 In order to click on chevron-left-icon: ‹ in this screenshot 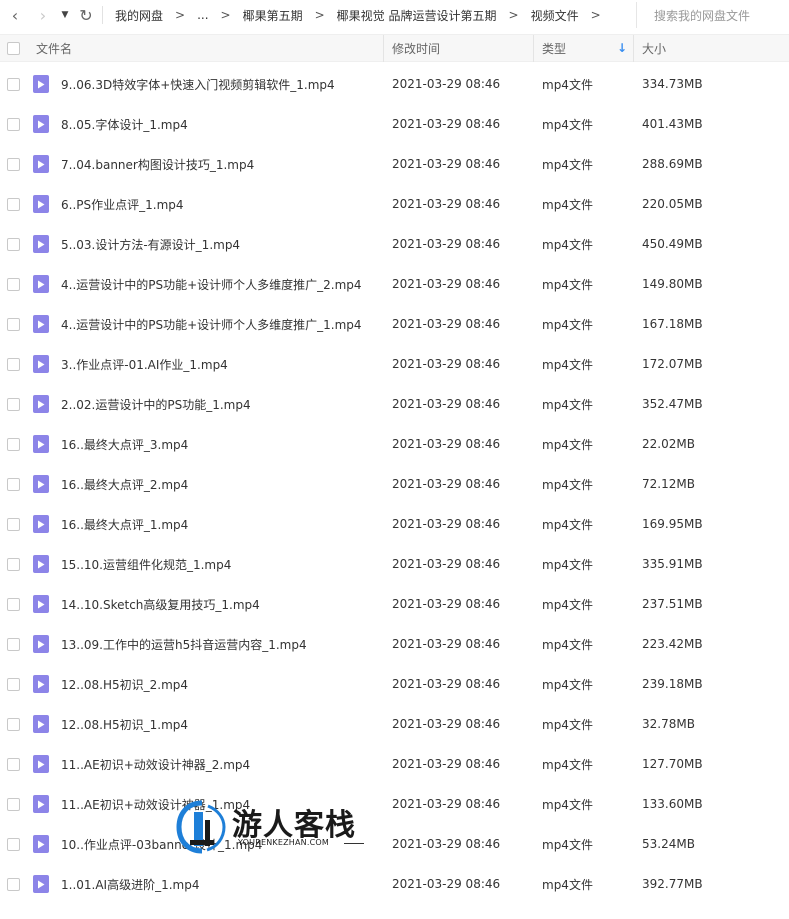, I will do `click(15, 15)`.